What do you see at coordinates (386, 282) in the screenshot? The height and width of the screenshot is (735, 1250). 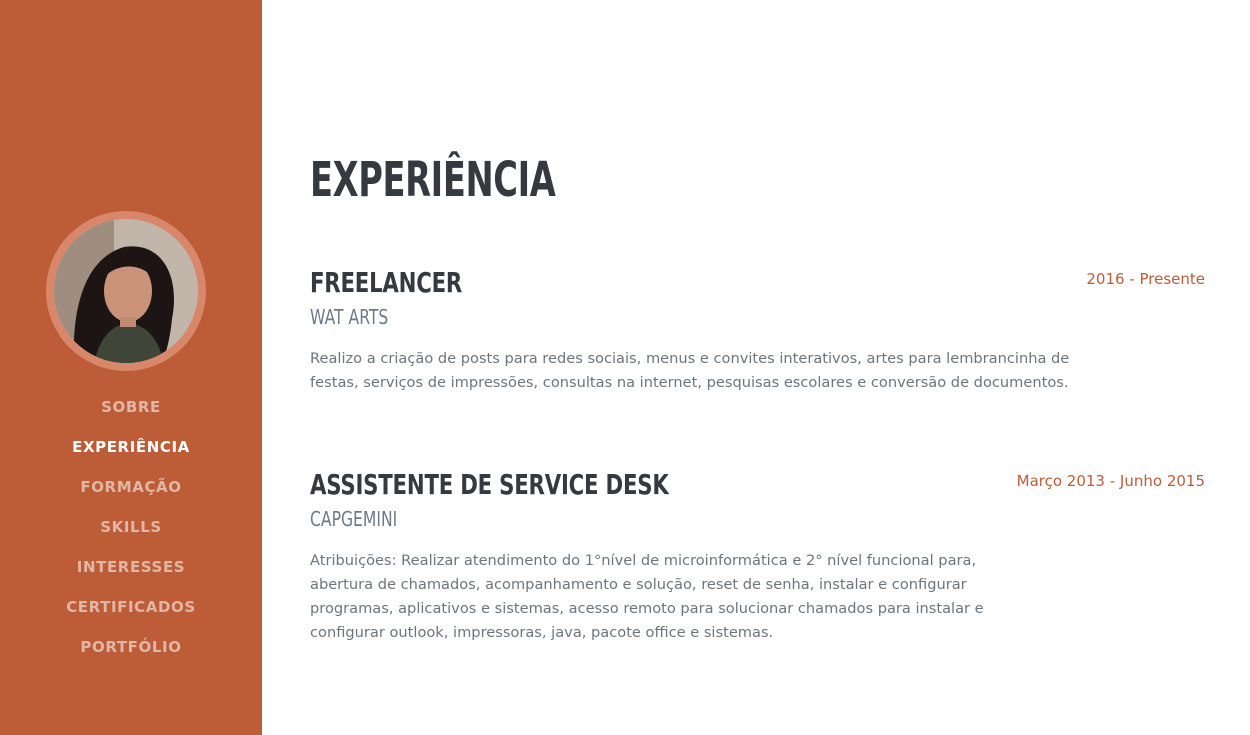 I see `job-title: FREELANCER` at bounding box center [386, 282].